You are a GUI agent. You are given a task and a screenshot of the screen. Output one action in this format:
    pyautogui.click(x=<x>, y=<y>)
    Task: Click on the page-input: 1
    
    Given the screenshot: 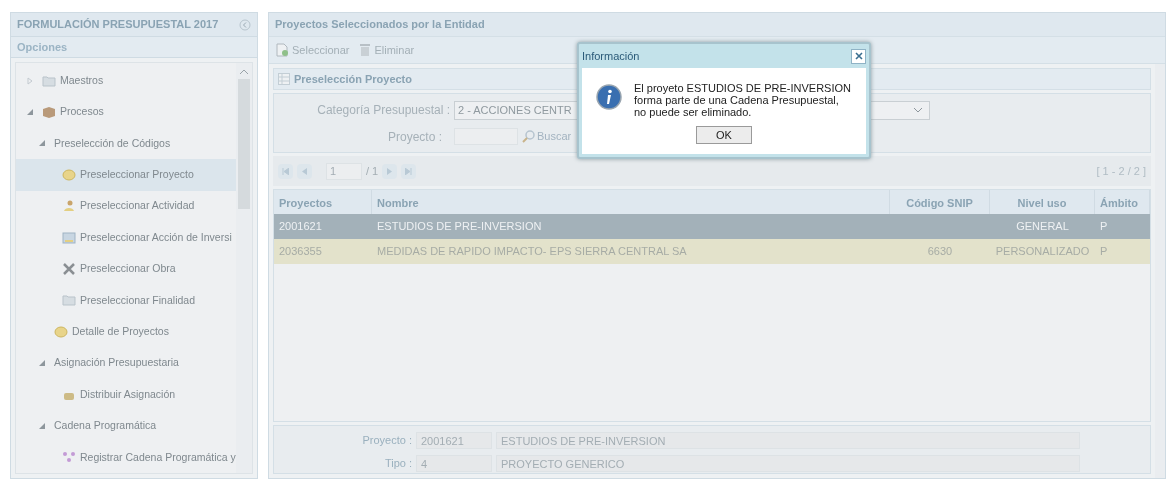 What is the action you would take?
    pyautogui.click(x=344, y=171)
    